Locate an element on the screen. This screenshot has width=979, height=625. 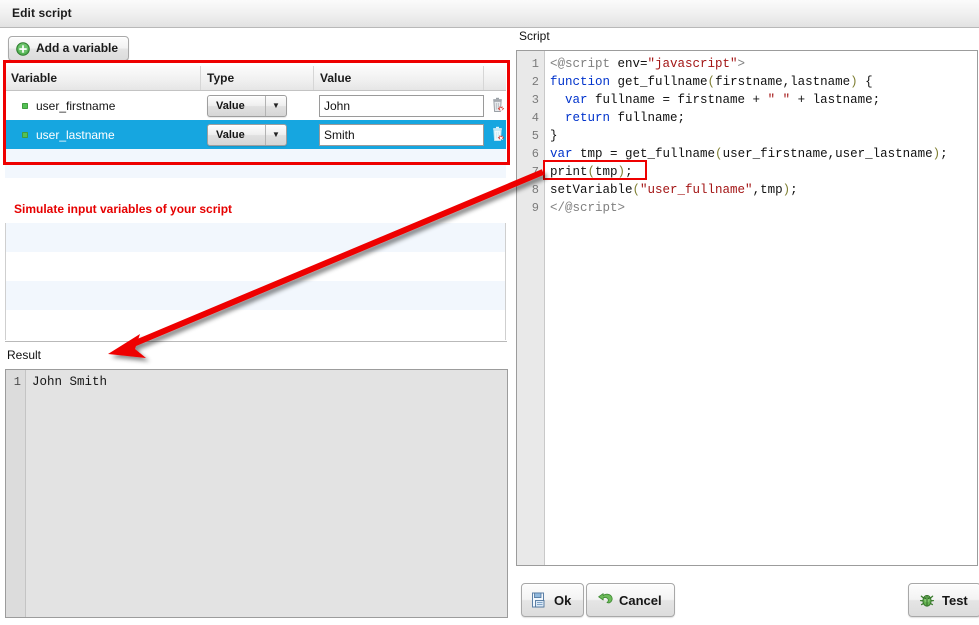
code-token: fullname; is located at coordinates (648, 118).